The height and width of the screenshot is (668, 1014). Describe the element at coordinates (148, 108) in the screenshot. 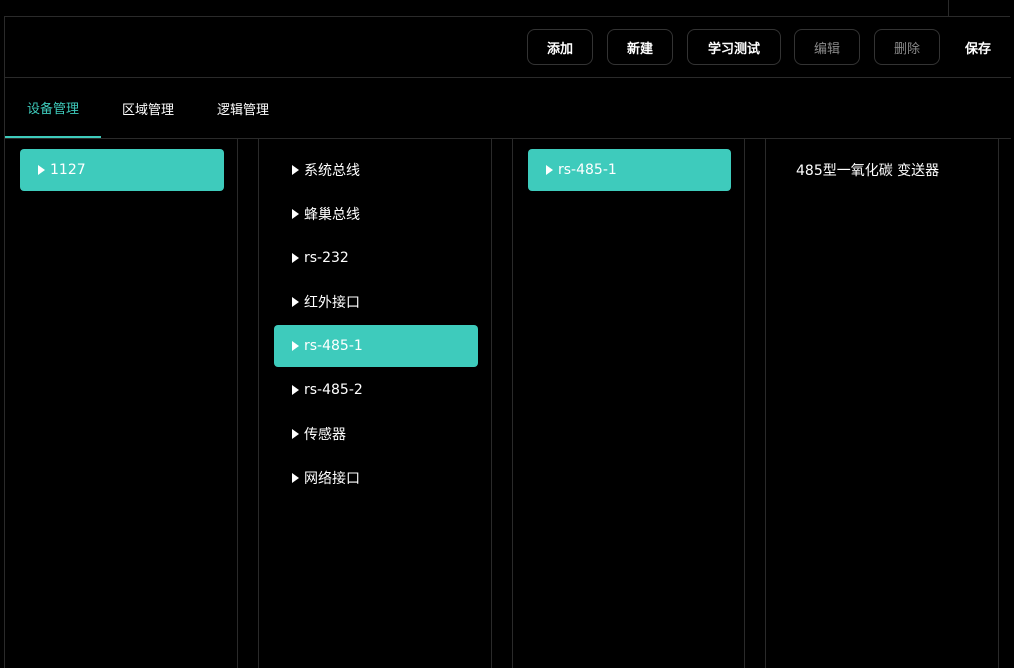

I see `tab-area-management: 区域管理` at that location.